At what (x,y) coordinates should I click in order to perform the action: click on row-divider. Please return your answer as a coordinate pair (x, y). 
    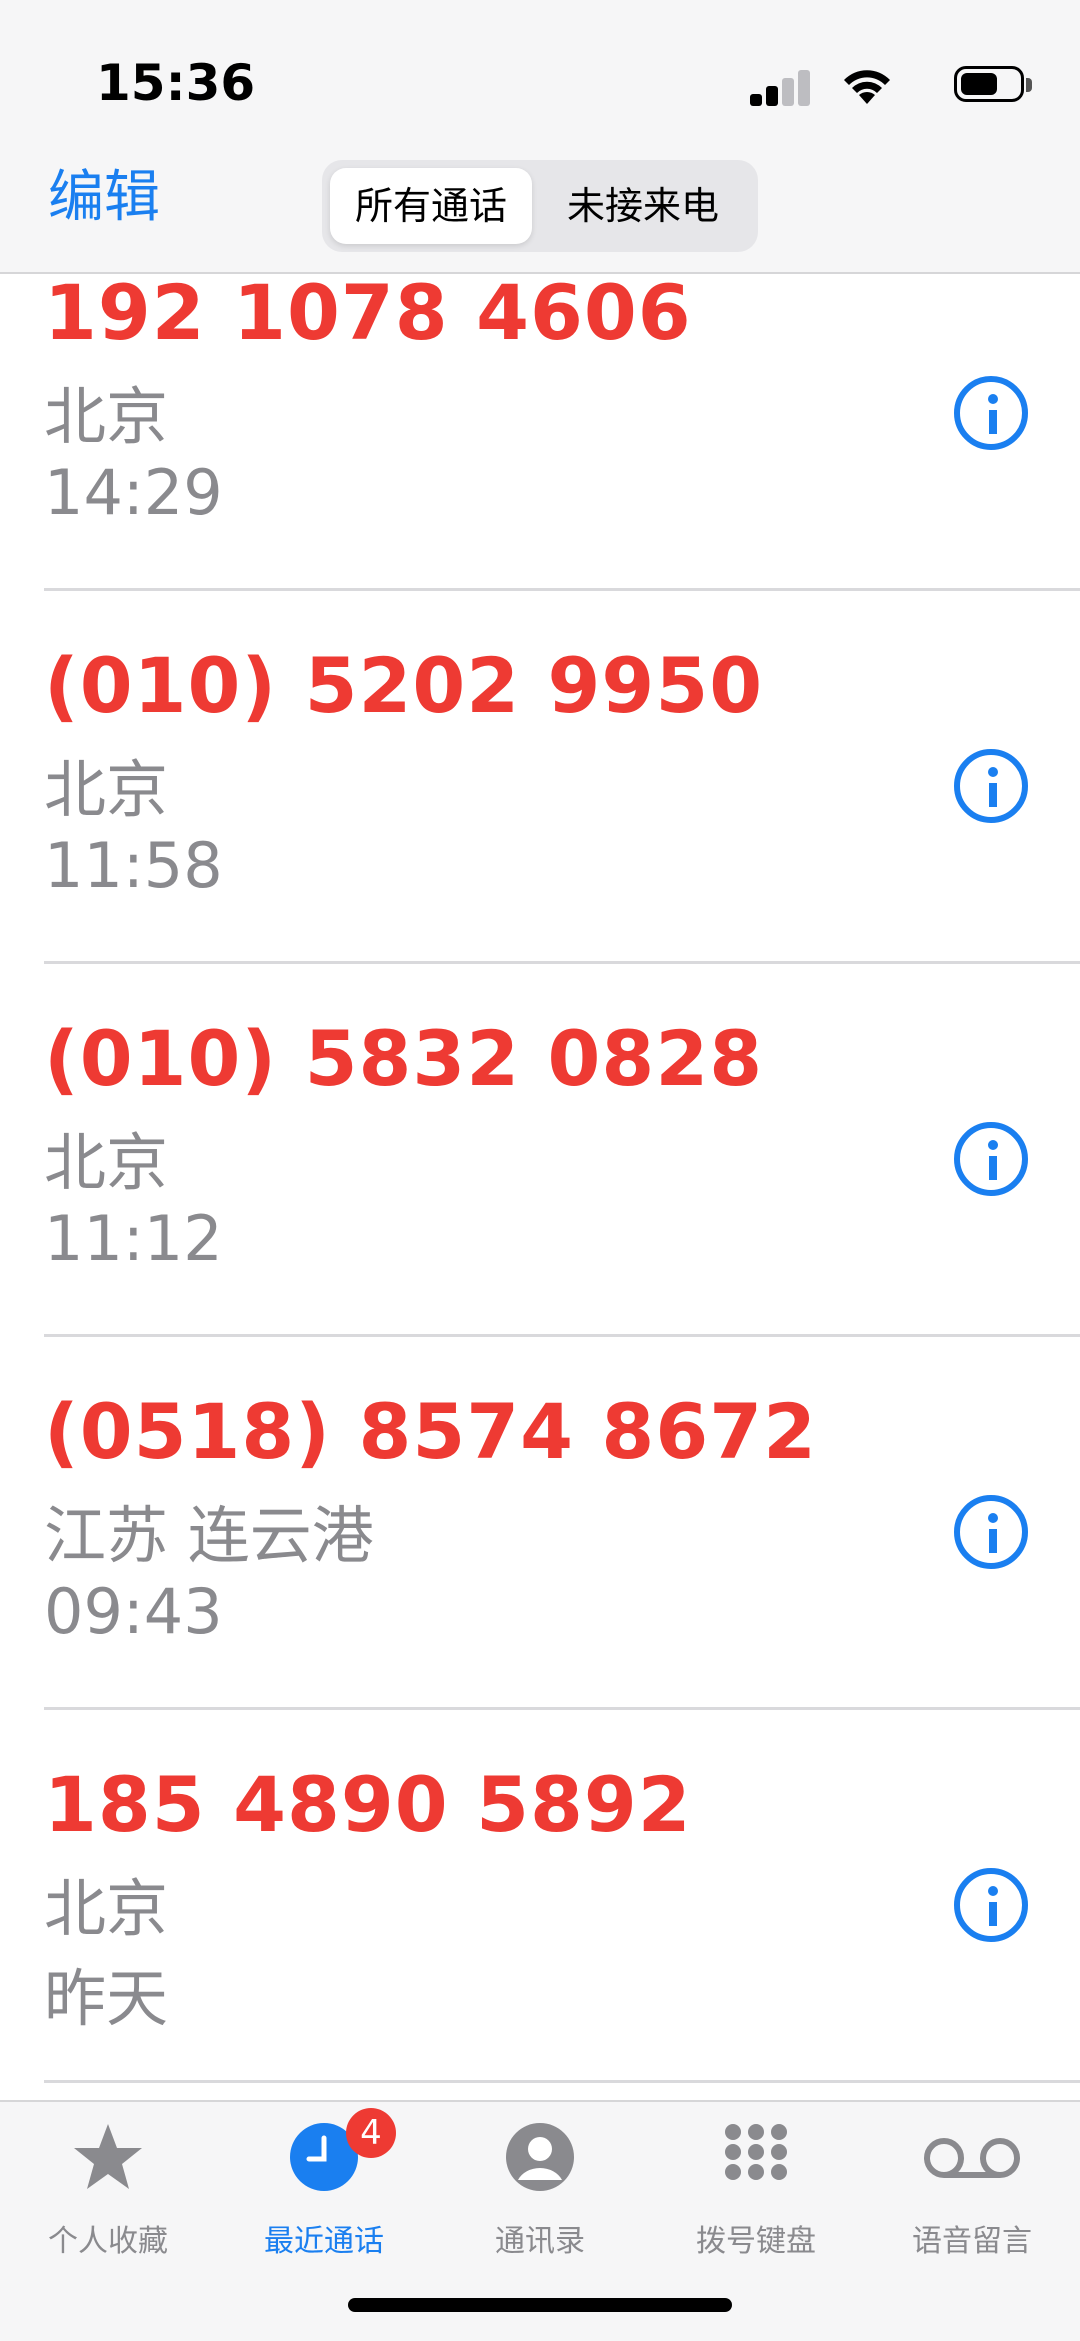
    Looking at the image, I should click on (562, 2081).